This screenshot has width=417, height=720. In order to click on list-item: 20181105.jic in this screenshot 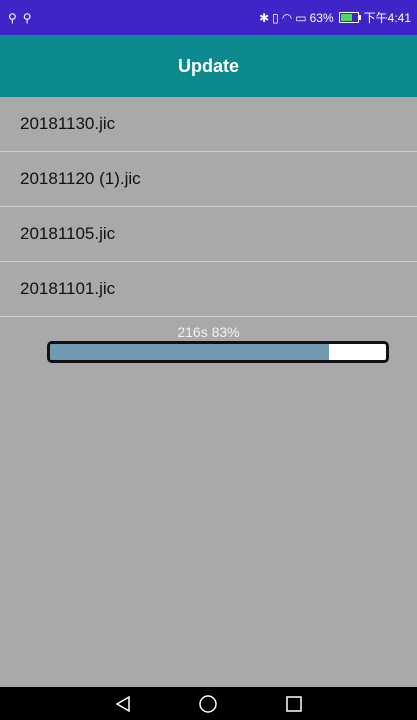, I will do `click(208, 234)`.